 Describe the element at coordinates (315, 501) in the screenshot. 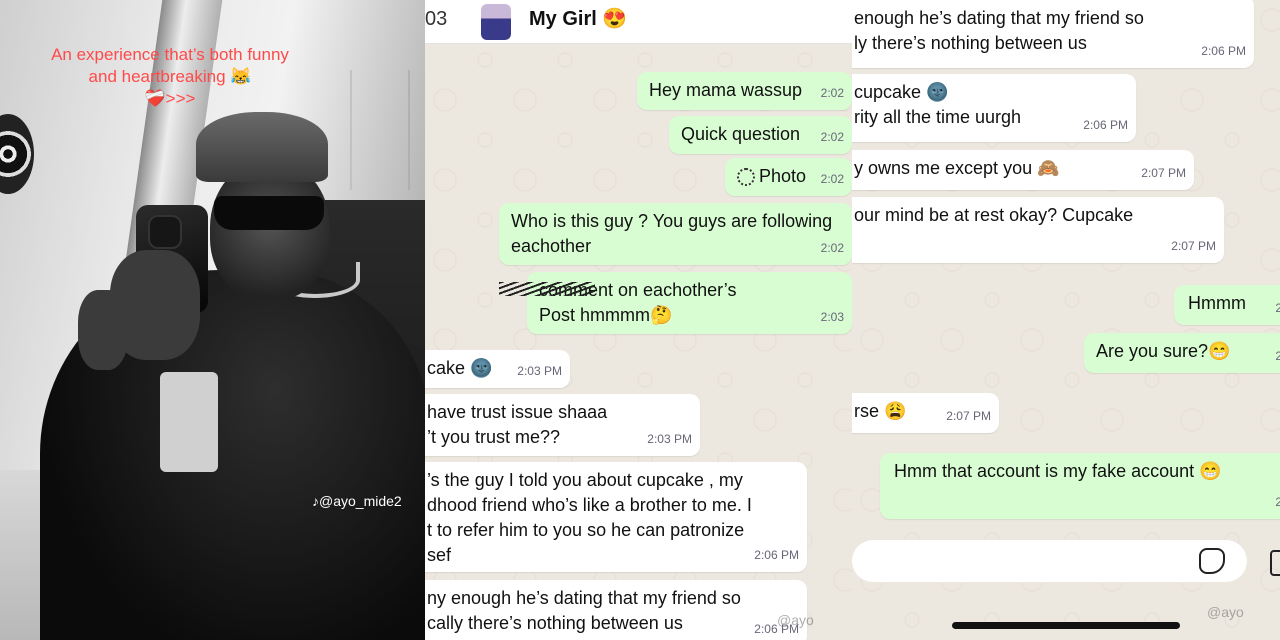

I see `tiktok-icon: ♪` at that location.